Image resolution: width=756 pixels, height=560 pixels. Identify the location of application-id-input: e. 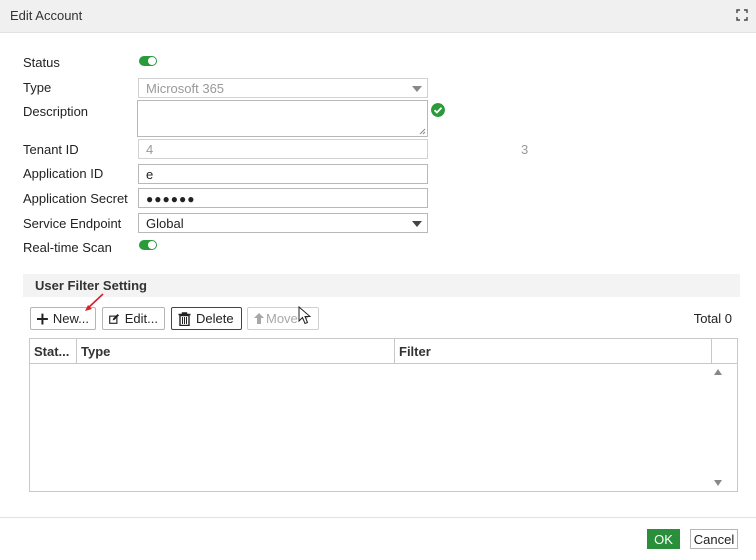
(283, 174).